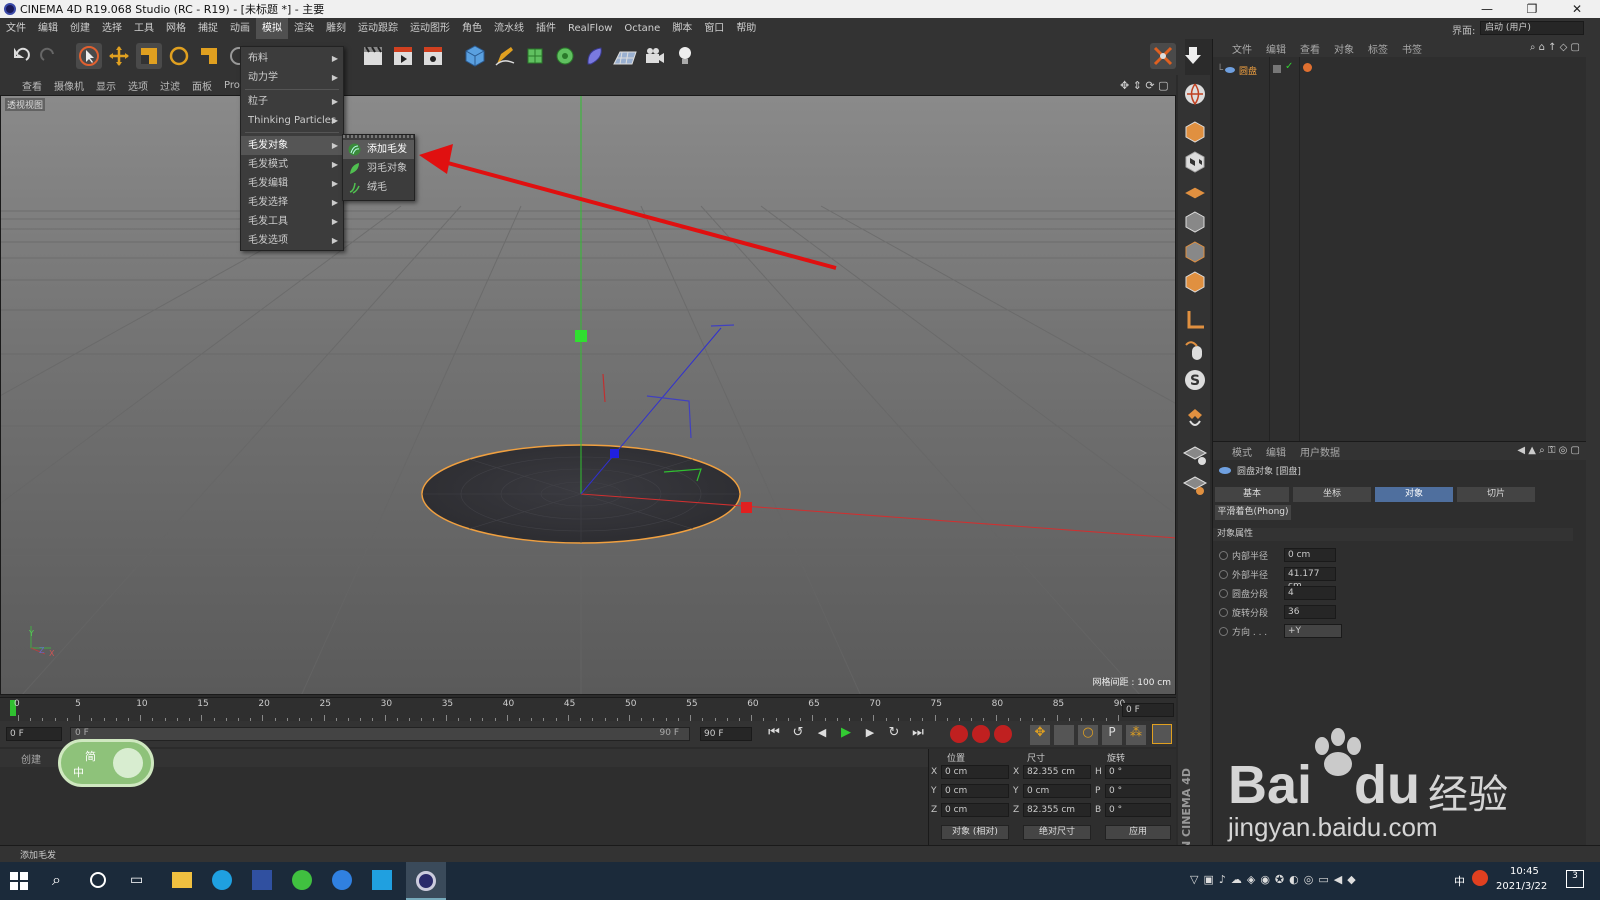 This screenshot has width=1600, height=900. What do you see at coordinates (1252, 494) in the screenshot?
I see `tab-basic: 基本` at bounding box center [1252, 494].